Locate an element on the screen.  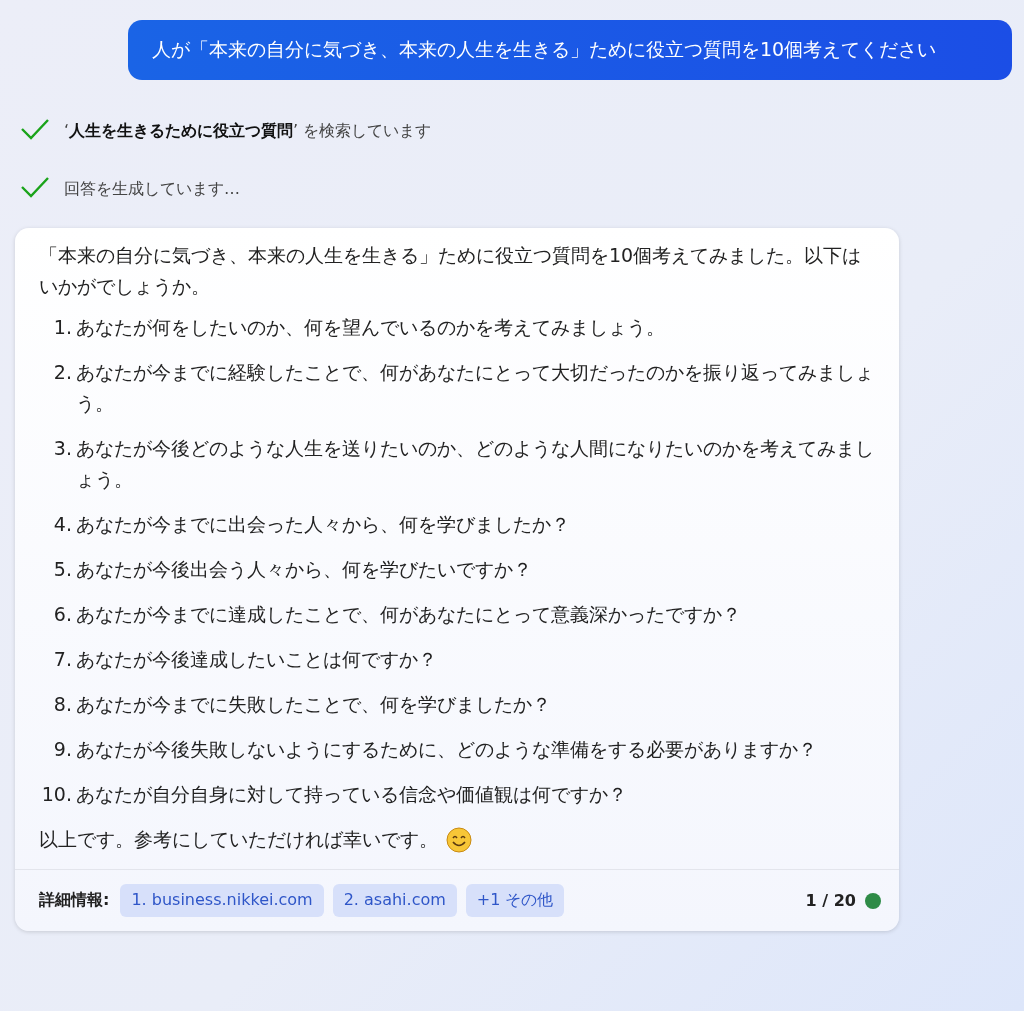
question-text: あなたが今後どのような人生を送りたいのか、どのような人間になりたいのかを考えてみましょう。 is located at coordinates (475, 464).